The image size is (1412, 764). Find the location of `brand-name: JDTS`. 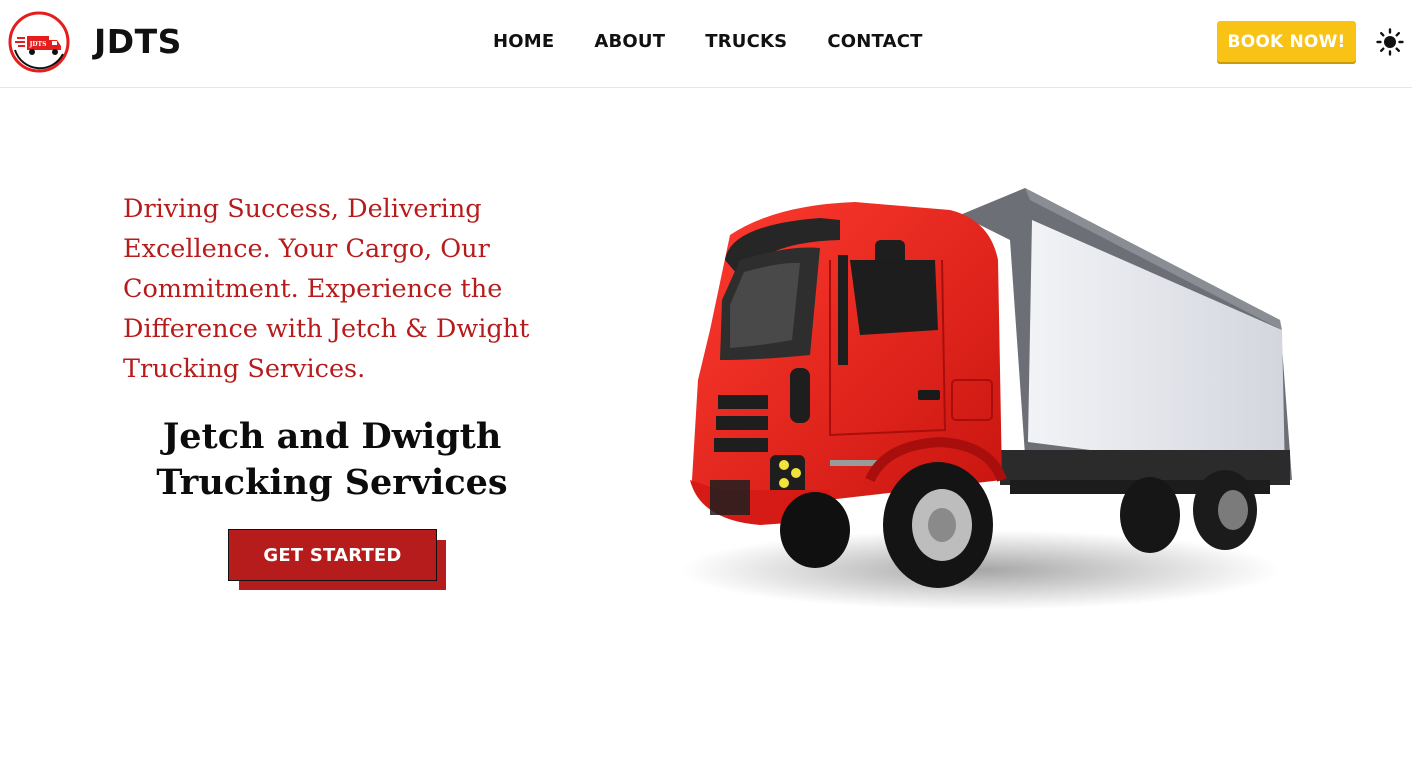

brand-name: JDTS is located at coordinates (138, 41).